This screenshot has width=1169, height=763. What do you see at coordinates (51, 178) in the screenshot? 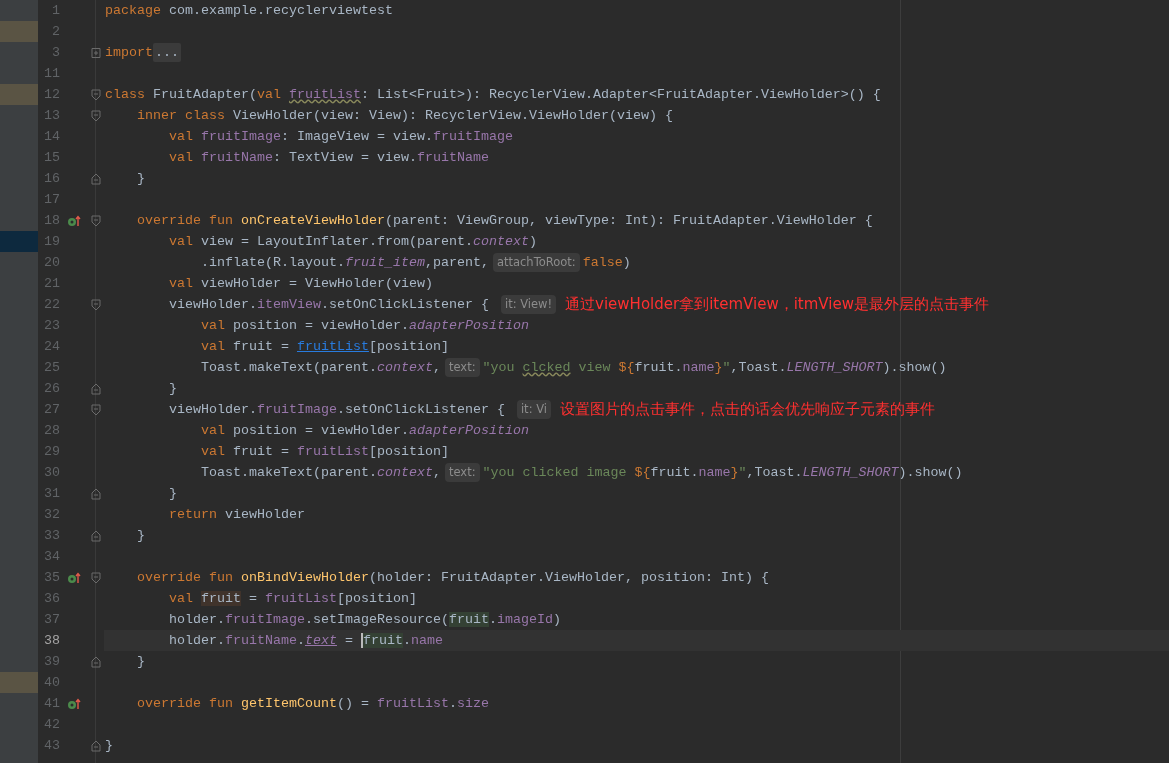
I see `line-number: 16` at bounding box center [51, 178].